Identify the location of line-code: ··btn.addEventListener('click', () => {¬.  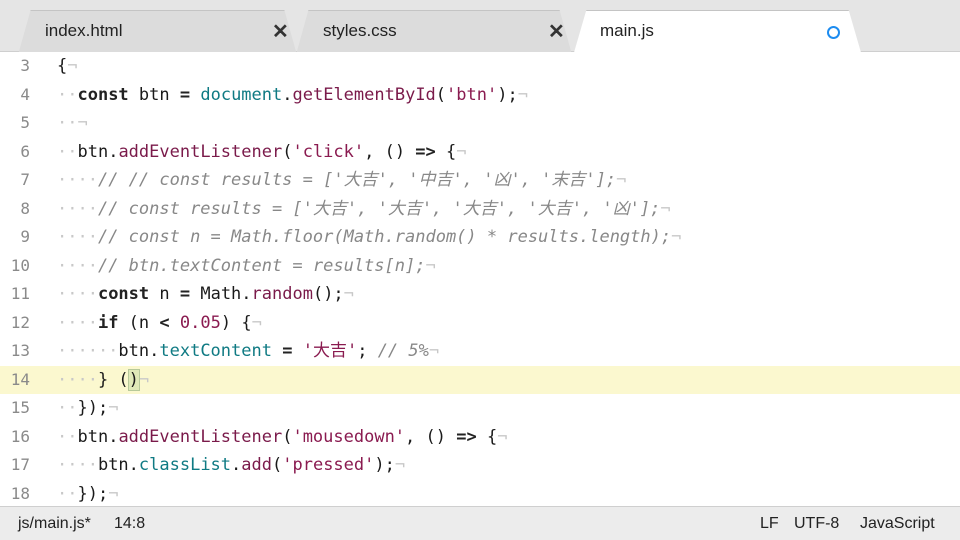
(262, 152).